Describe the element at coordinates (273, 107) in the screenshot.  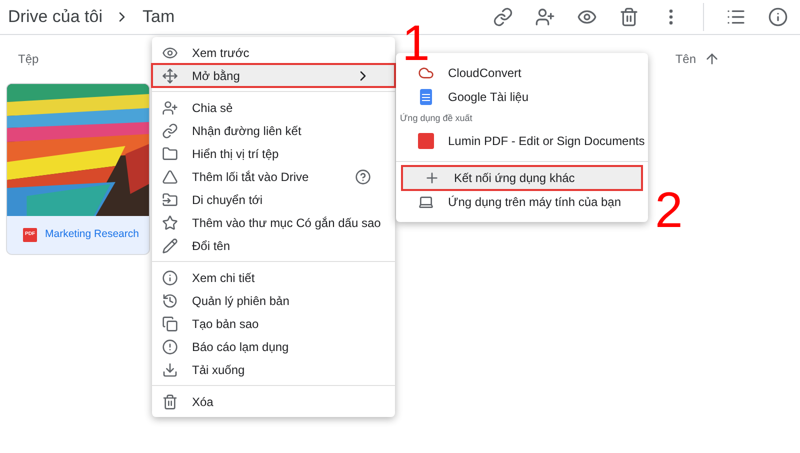
I see `menu-item: Chia sẻ` at that location.